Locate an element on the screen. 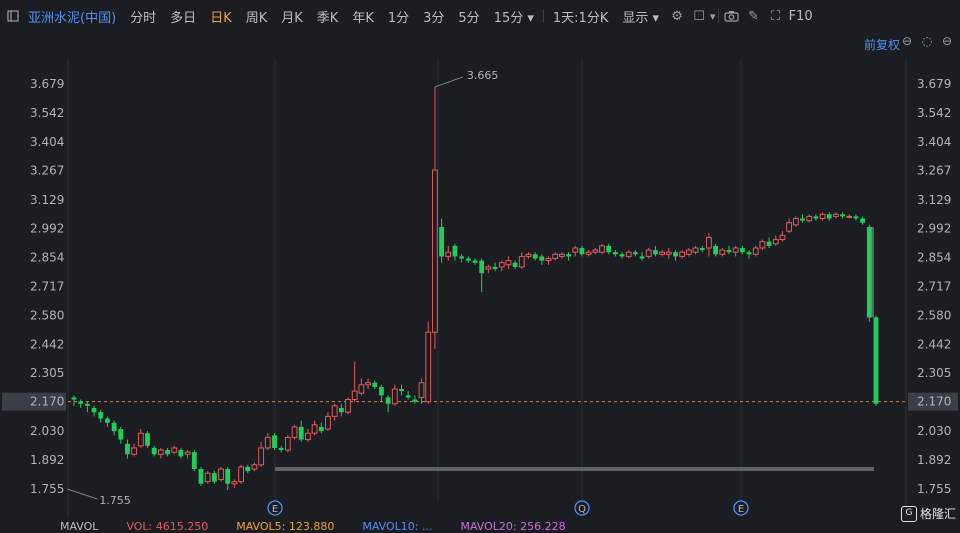 This screenshot has width=960, height=533. price-tick-label: 3.267 is located at coordinates (934, 171).